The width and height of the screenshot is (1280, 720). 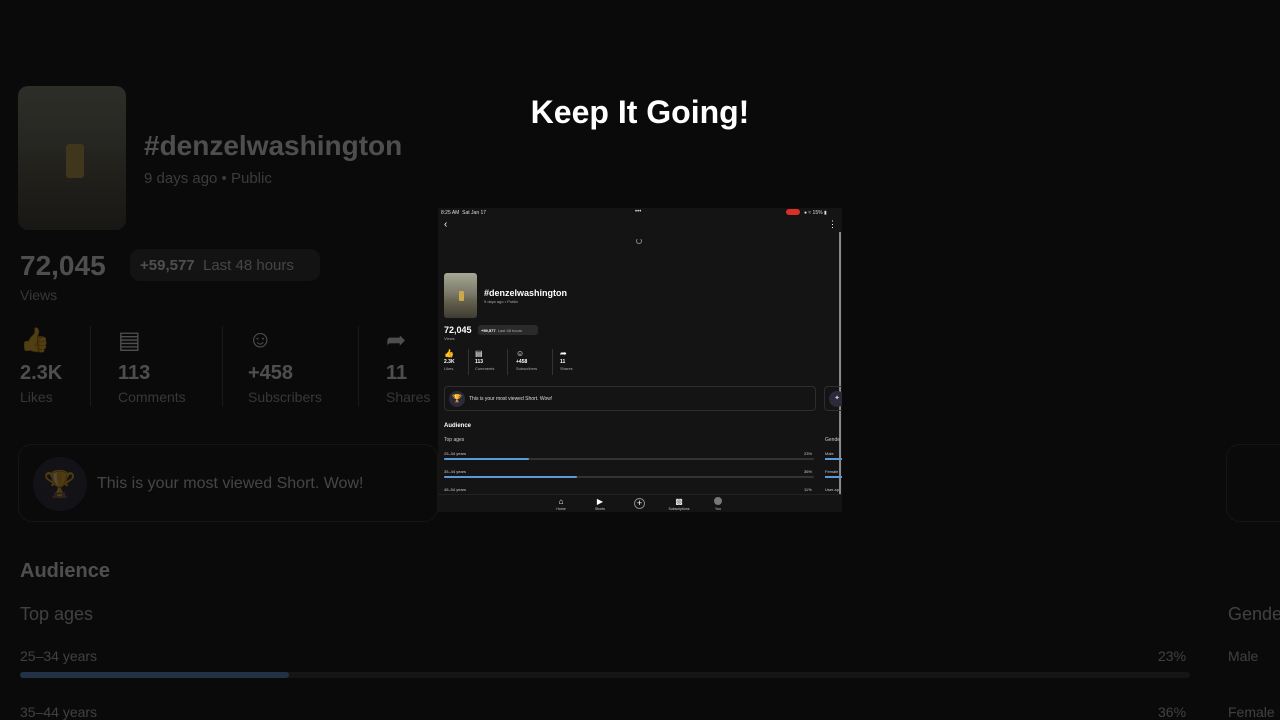 What do you see at coordinates (455, 453) in the screenshot?
I see `age-row-label: 25–34 years` at bounding box center [455, 453].